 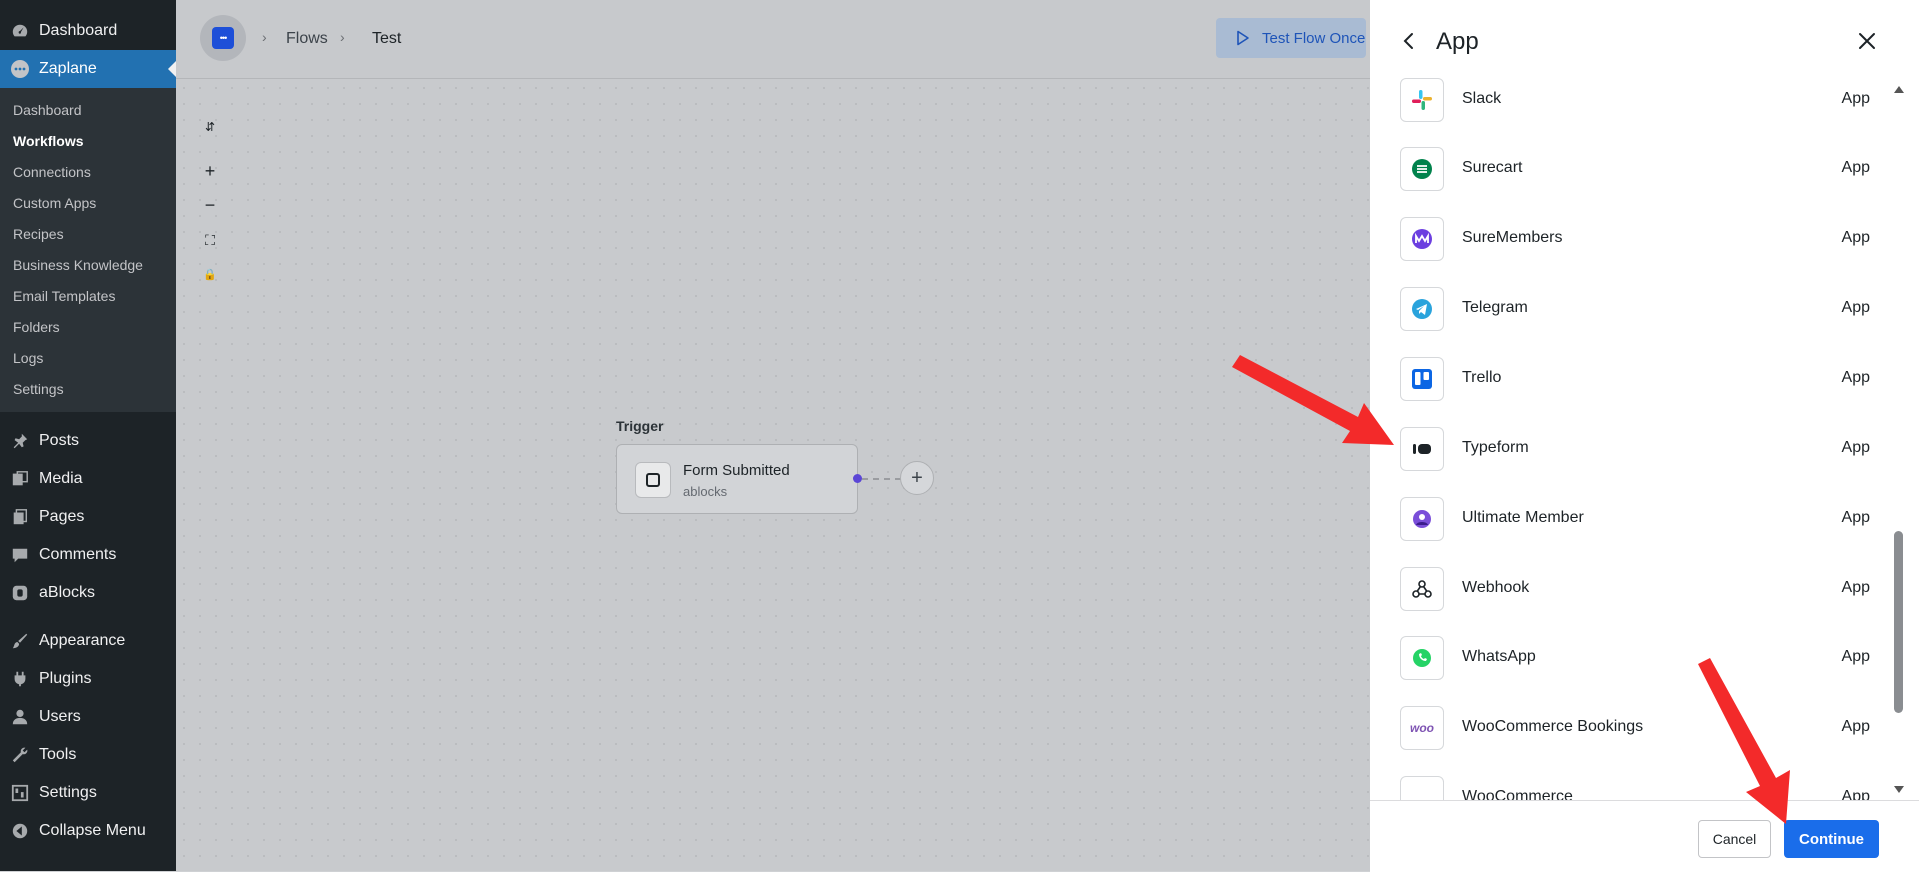 I want to click on app-row-slack: Slack App, so click(x=1635, y=103).